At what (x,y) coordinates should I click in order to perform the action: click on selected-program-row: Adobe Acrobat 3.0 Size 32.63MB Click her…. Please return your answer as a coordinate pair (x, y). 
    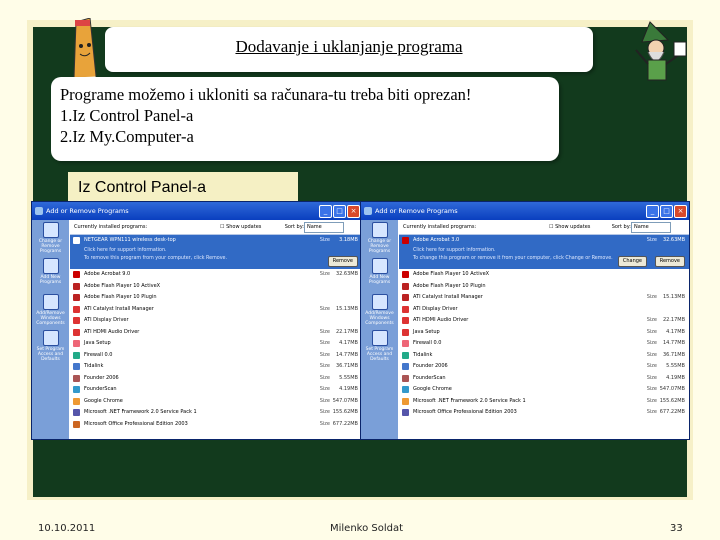
    Looking at the image, I should click on (544, 252).